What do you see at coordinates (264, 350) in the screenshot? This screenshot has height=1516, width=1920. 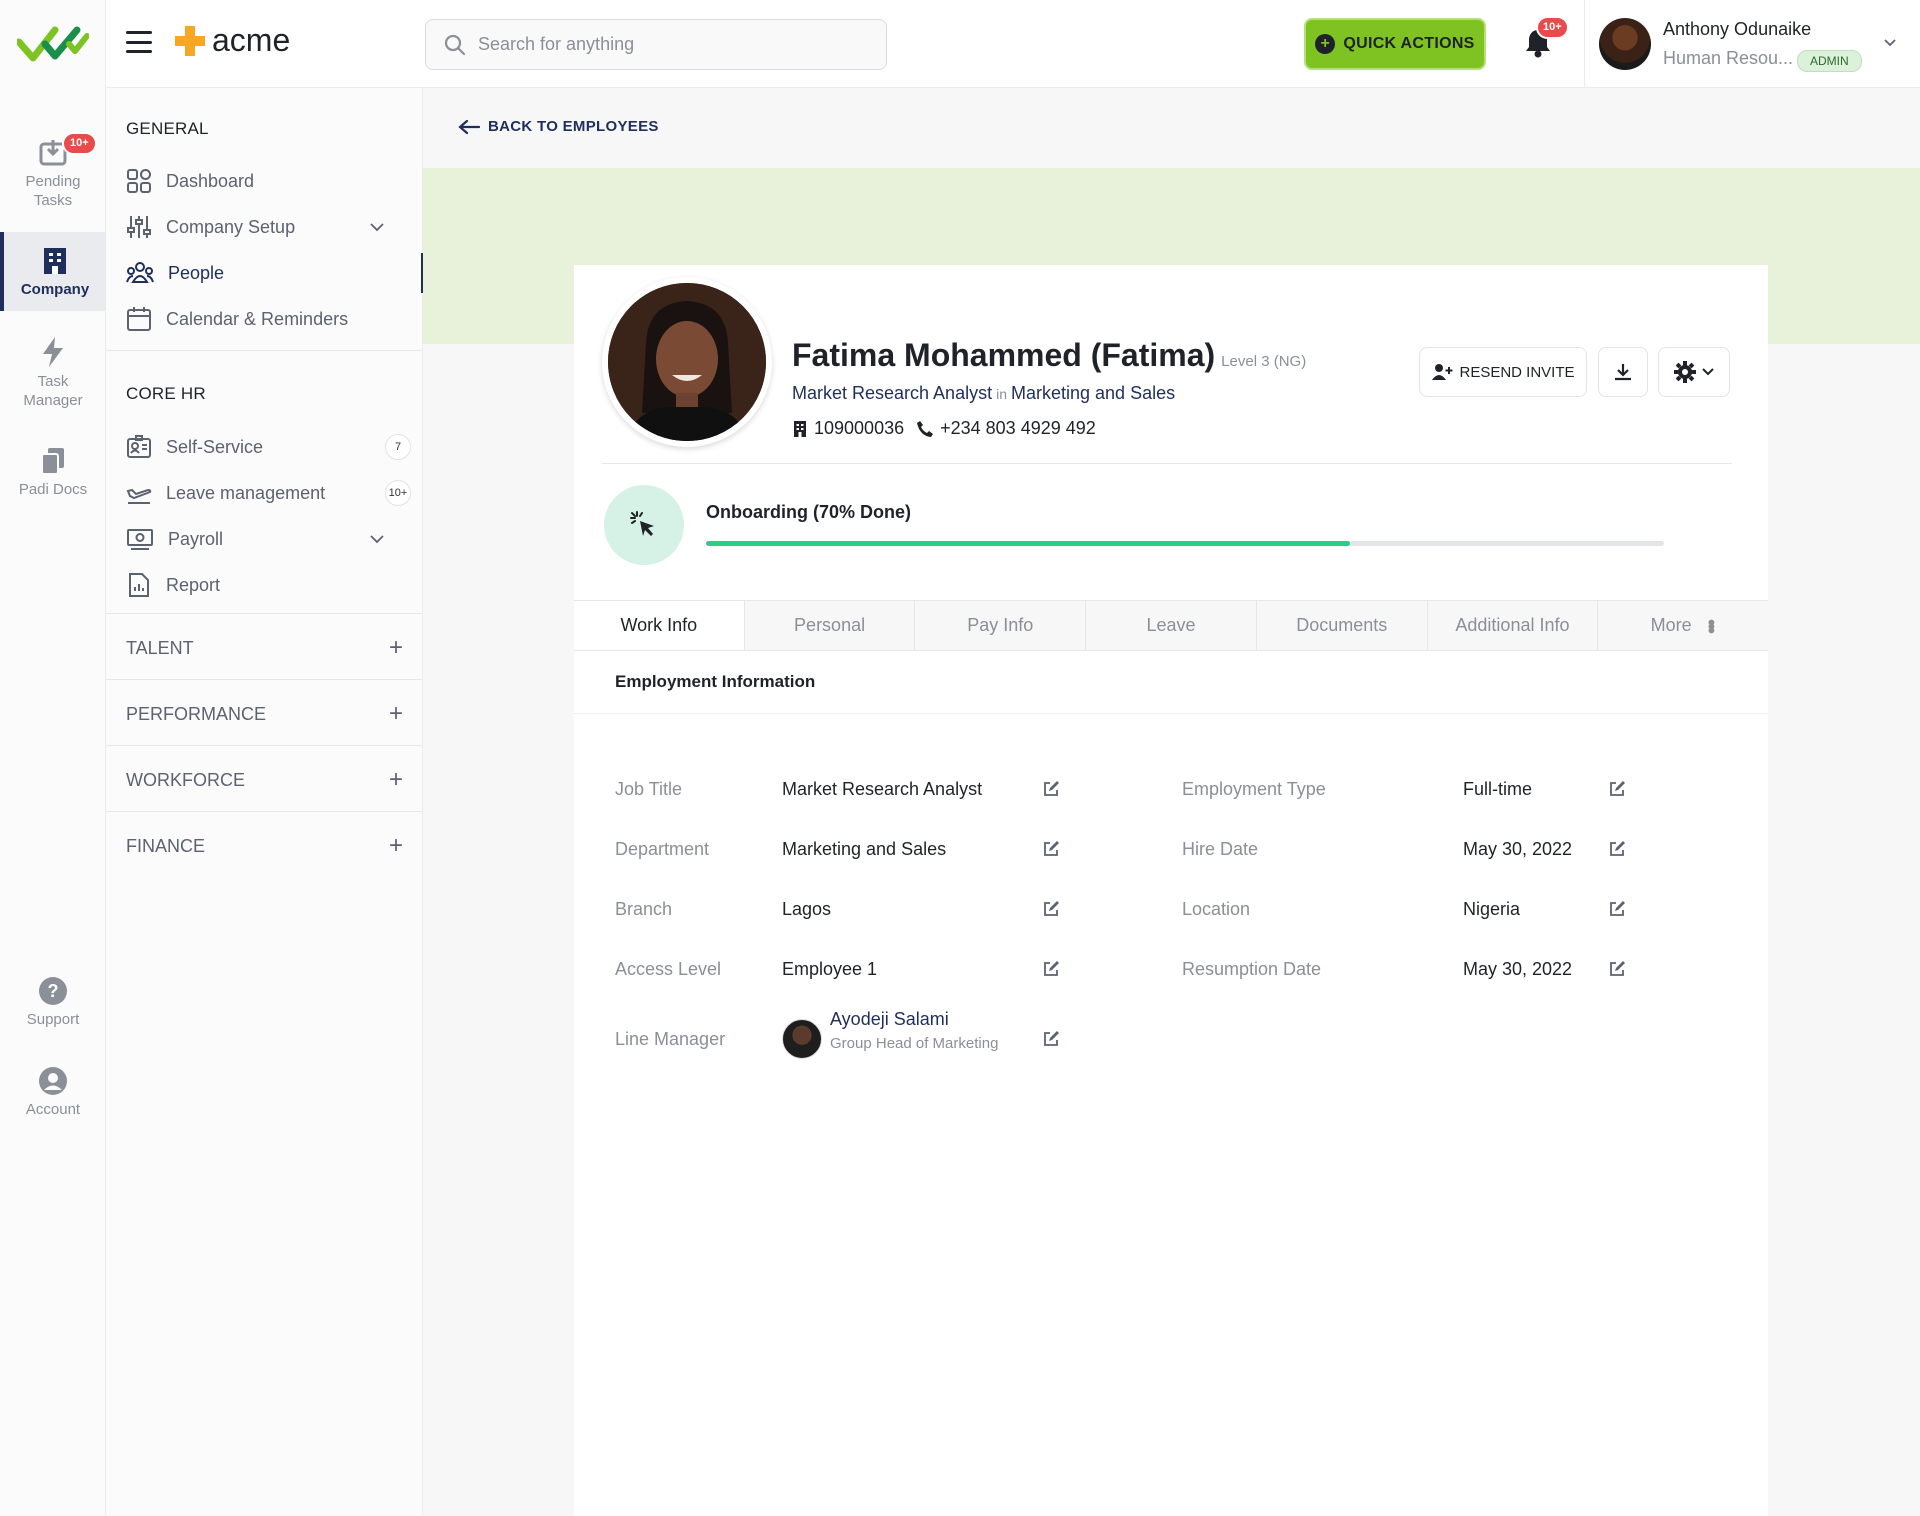 I see `divider` at bounding box center [264, 350].